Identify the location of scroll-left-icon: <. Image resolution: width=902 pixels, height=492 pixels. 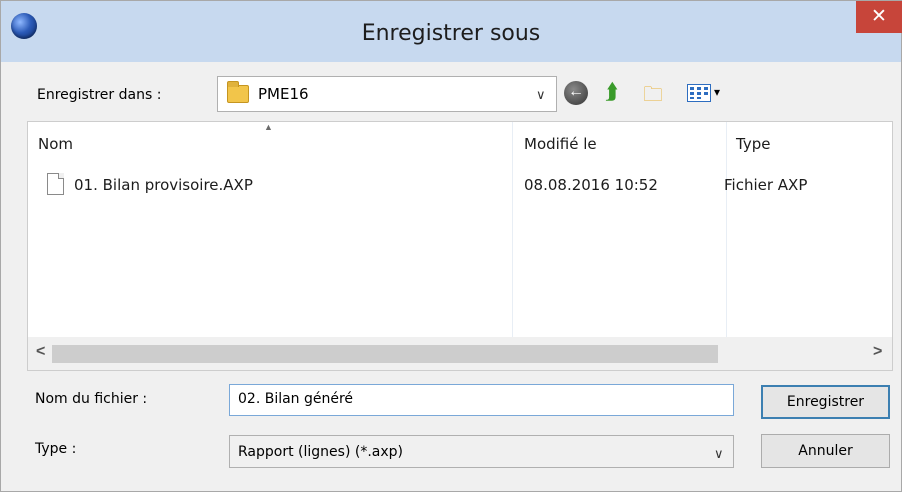
(40, 352).